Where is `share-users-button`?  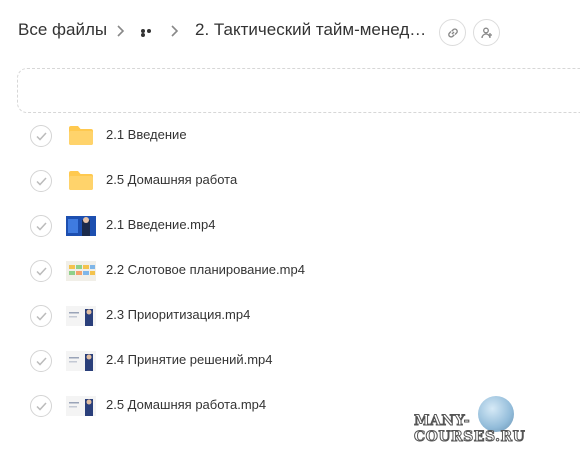 share-users-button is located at coordinates (486, 32).